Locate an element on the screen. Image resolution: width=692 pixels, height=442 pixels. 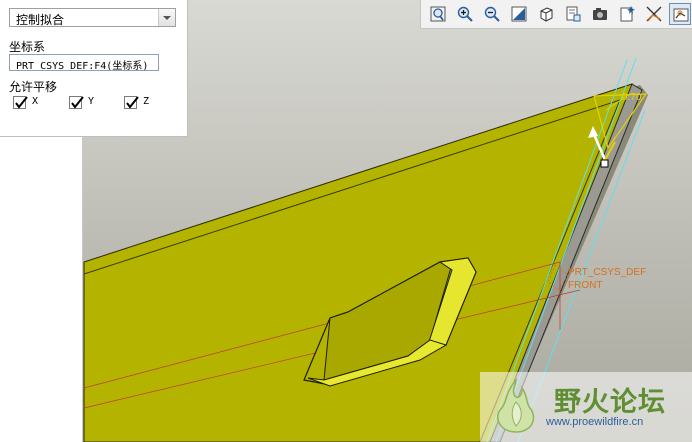
constraint-type-dropdown: 控制拟合 is located at coordinates (92, 17).